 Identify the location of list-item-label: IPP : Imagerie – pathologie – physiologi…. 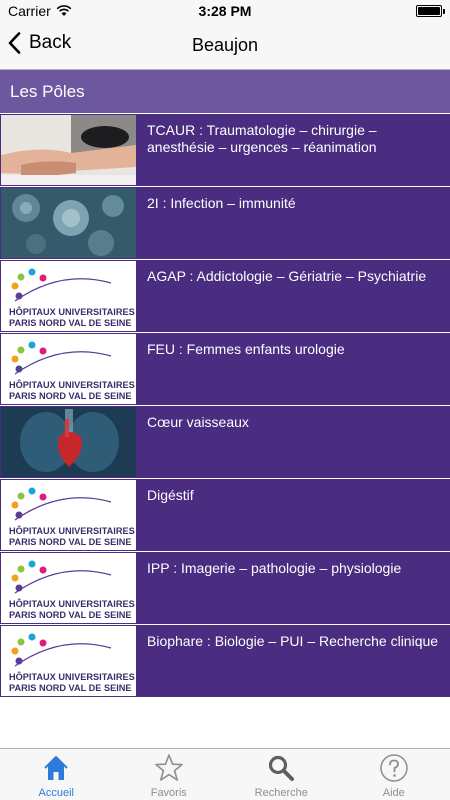
(274, 568).